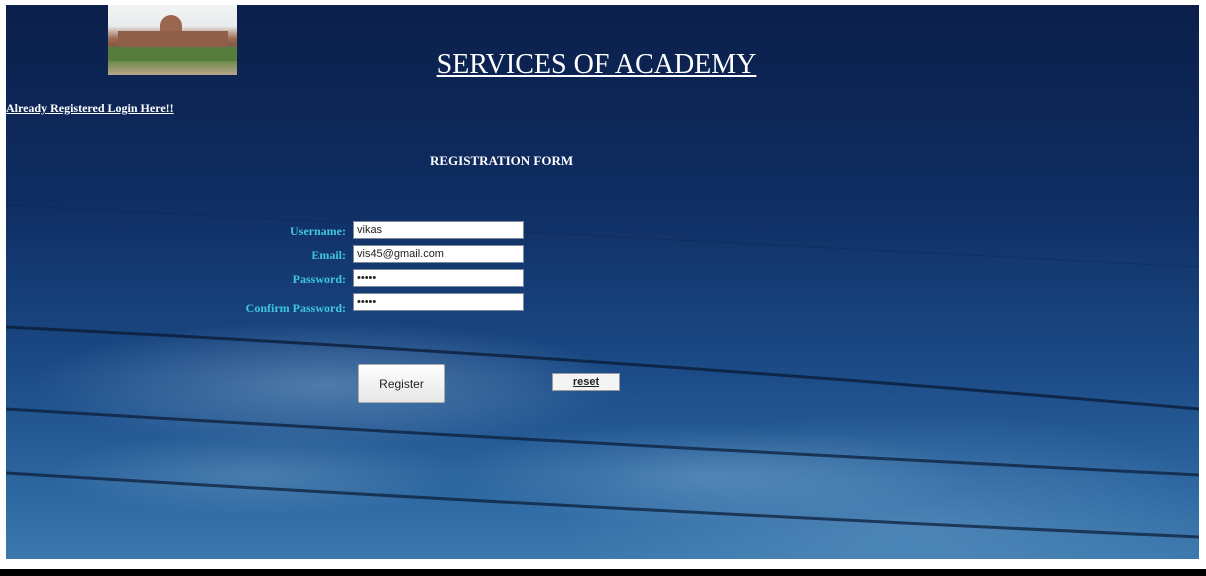 This screenshot has height=576, width=1206. What do you see at coordinates (603, 572) in the screenshot?
I see `bottom-border` at bounding box center [603, 572].